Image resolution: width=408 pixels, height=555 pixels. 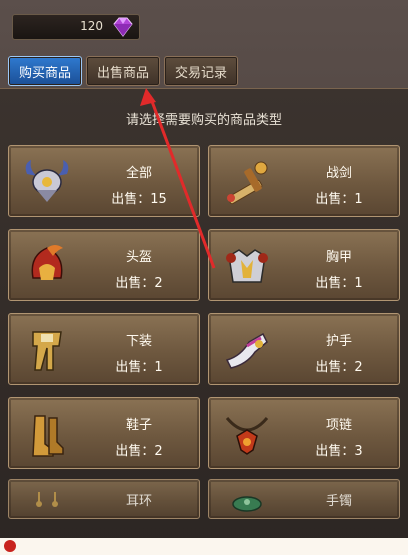 I want to click on category-card-helmet: 头盔 出售：2, so click(x=104, y=265).